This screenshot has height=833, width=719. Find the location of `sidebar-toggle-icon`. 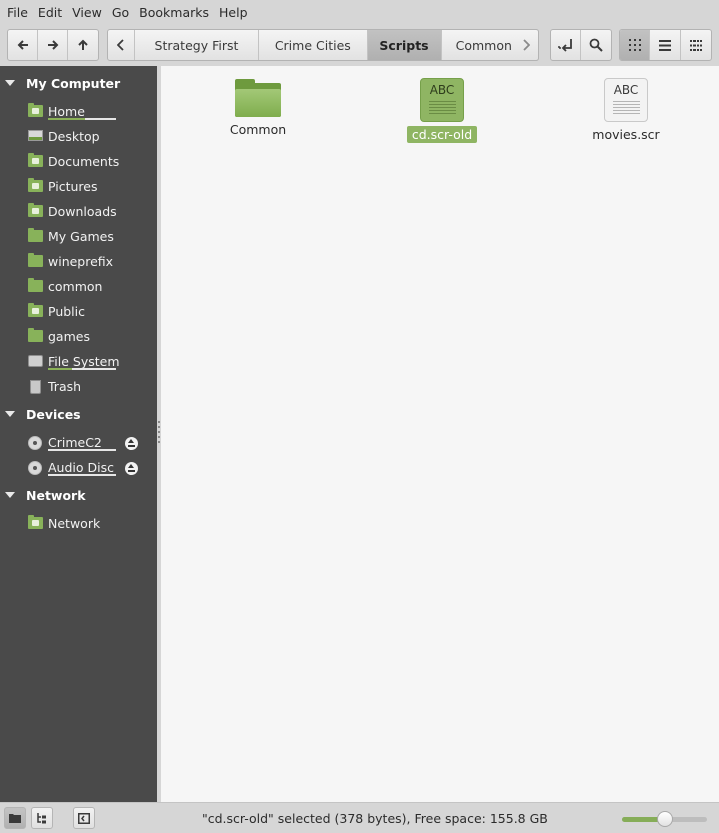

sidebar-toggle-icon is located at coordinates (84, 818).